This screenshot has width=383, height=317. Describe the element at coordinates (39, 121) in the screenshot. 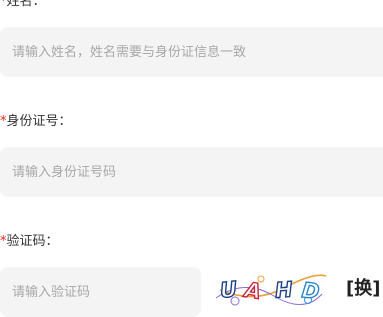

I see `id-number-label-text: 身份证号：` at that location.